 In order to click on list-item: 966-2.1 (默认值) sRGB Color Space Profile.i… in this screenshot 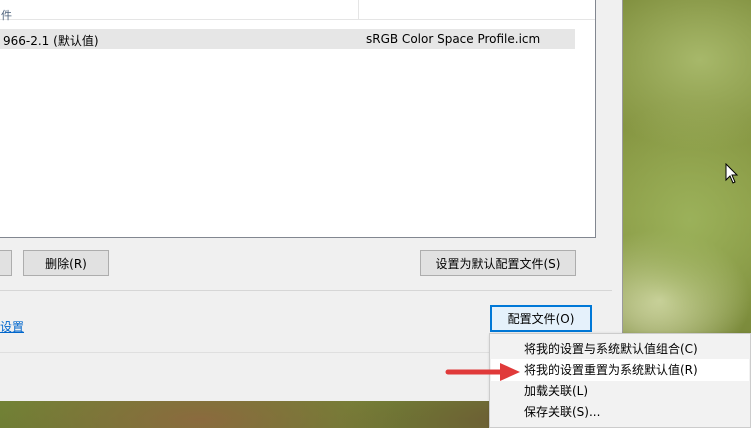, I will do `click(287, 39)`.